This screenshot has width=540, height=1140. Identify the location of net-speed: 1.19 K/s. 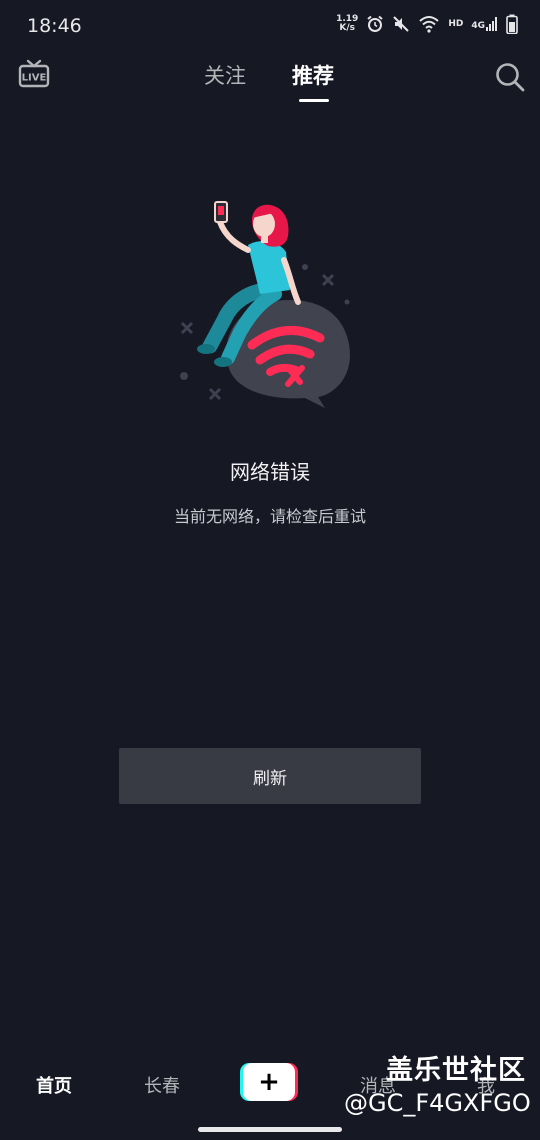
(347, 24).